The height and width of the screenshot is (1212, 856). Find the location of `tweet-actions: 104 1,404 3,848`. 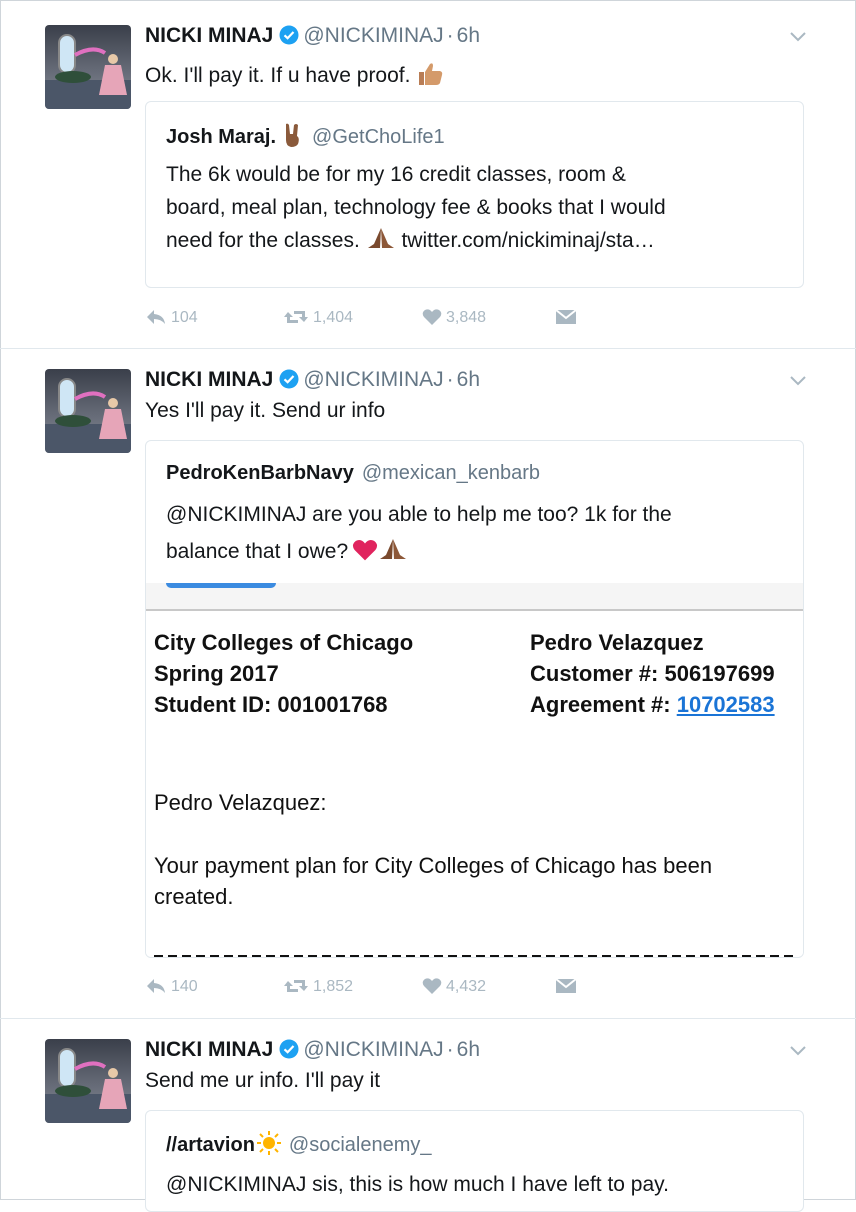

tweet-actions: 104 1,404 3,848 is located at coordinates (445, 320).